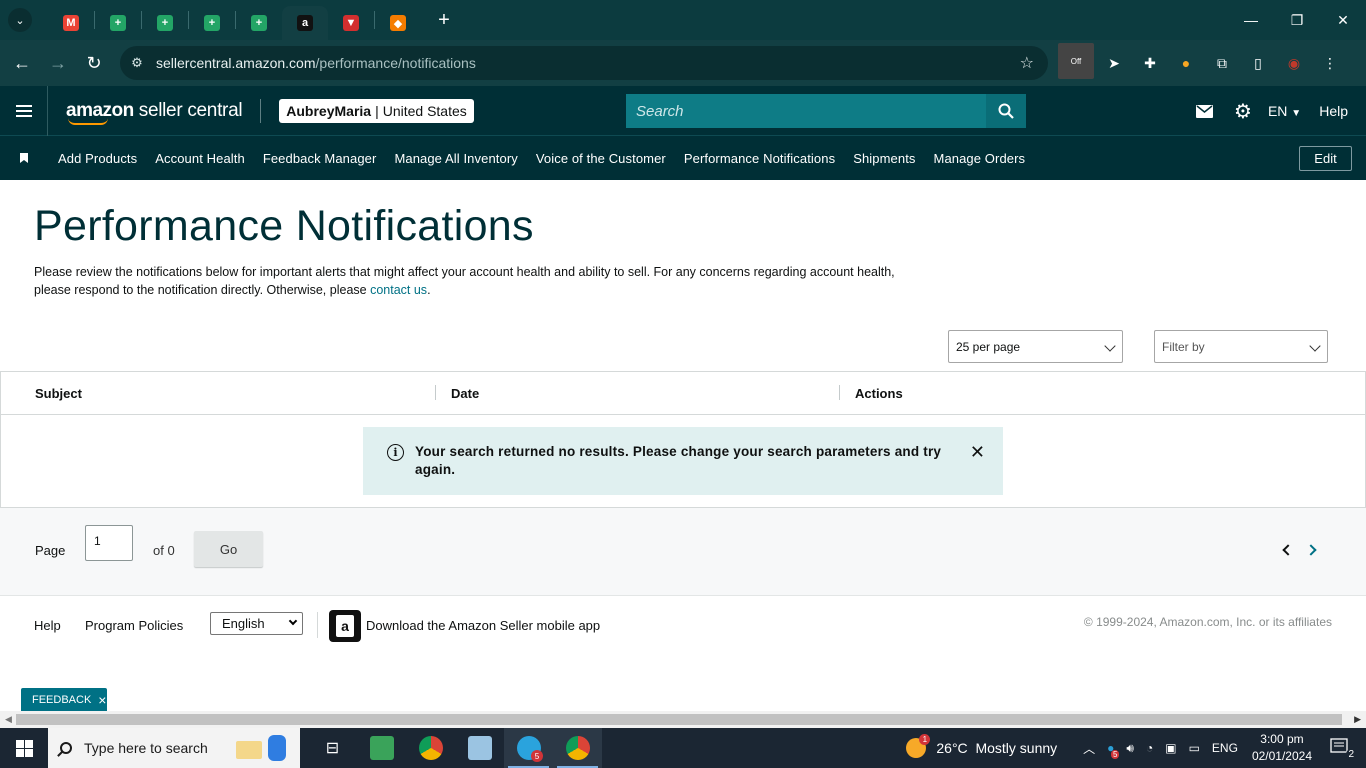 Image resolution: width=1366 pixels, height=768 pixels. What do you see at coordinates (679, 719) in the screenshot?
I see `scrollbar-thumb` at bounding box center [679, 719].